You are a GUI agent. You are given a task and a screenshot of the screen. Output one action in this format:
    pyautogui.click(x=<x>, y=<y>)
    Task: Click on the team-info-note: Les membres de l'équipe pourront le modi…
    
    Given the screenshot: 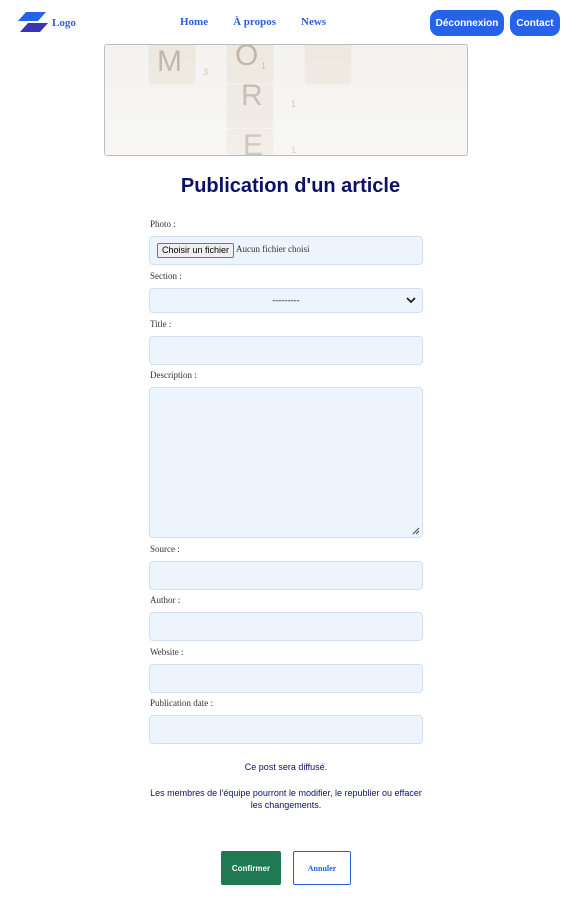 What is the action you would take?
    pyautogui.click(x=286, y=799)
    